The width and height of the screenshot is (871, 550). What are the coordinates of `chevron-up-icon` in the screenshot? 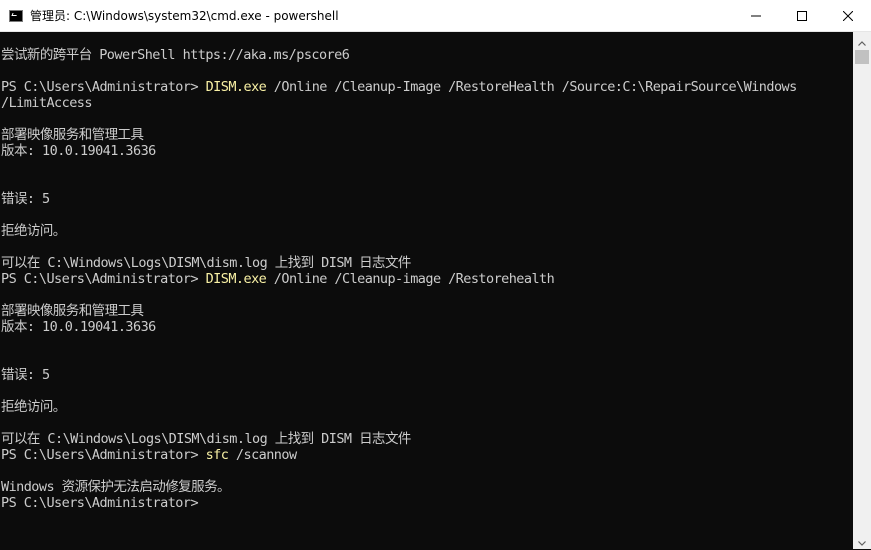 It's located at (862, 40).